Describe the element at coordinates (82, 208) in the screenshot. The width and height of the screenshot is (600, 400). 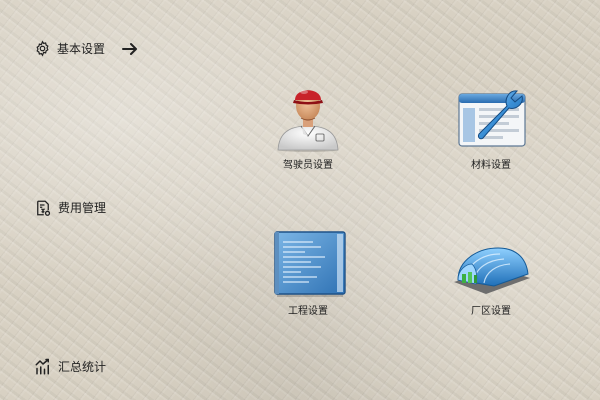
I see `sidebar-item-label: 费用管理` at that location.